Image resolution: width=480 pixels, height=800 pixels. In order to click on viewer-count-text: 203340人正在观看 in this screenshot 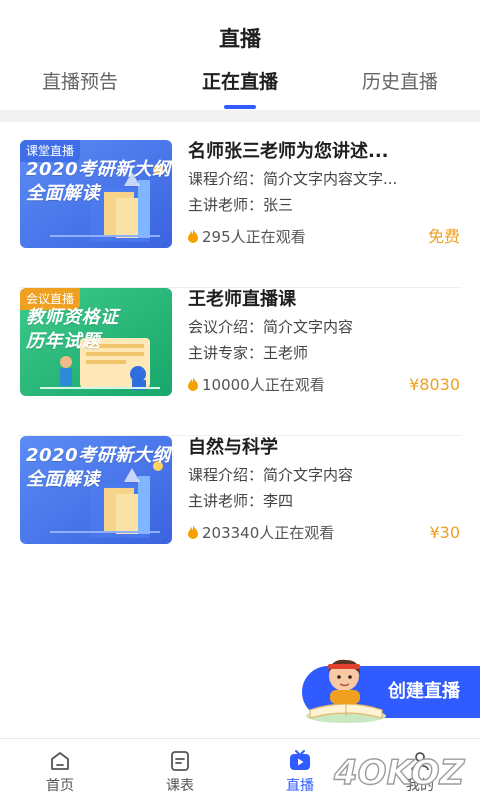, I will do `click(268, 533)`.